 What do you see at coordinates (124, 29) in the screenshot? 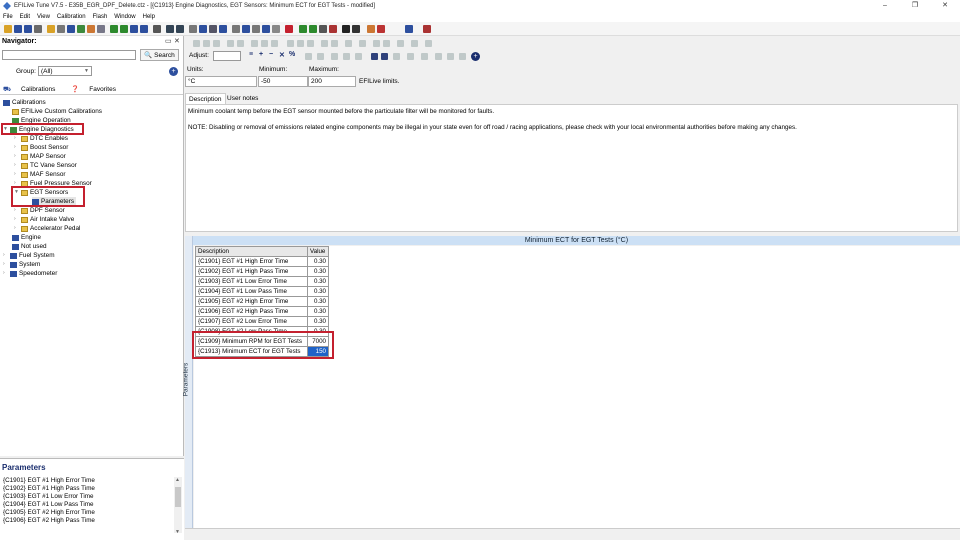
I see `forward-icon` at bounding box center [124, 29].